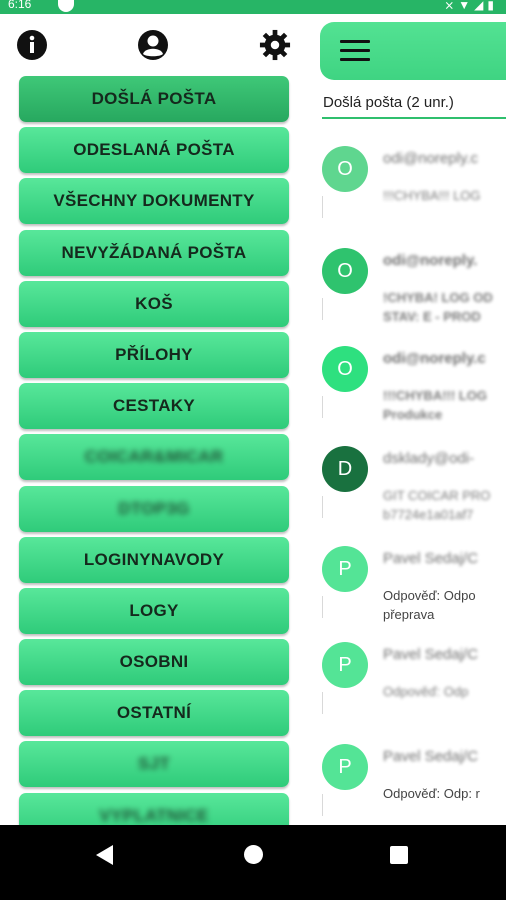  I want to click on message-preview: Odpověď: Odpo, so click(429, 595).